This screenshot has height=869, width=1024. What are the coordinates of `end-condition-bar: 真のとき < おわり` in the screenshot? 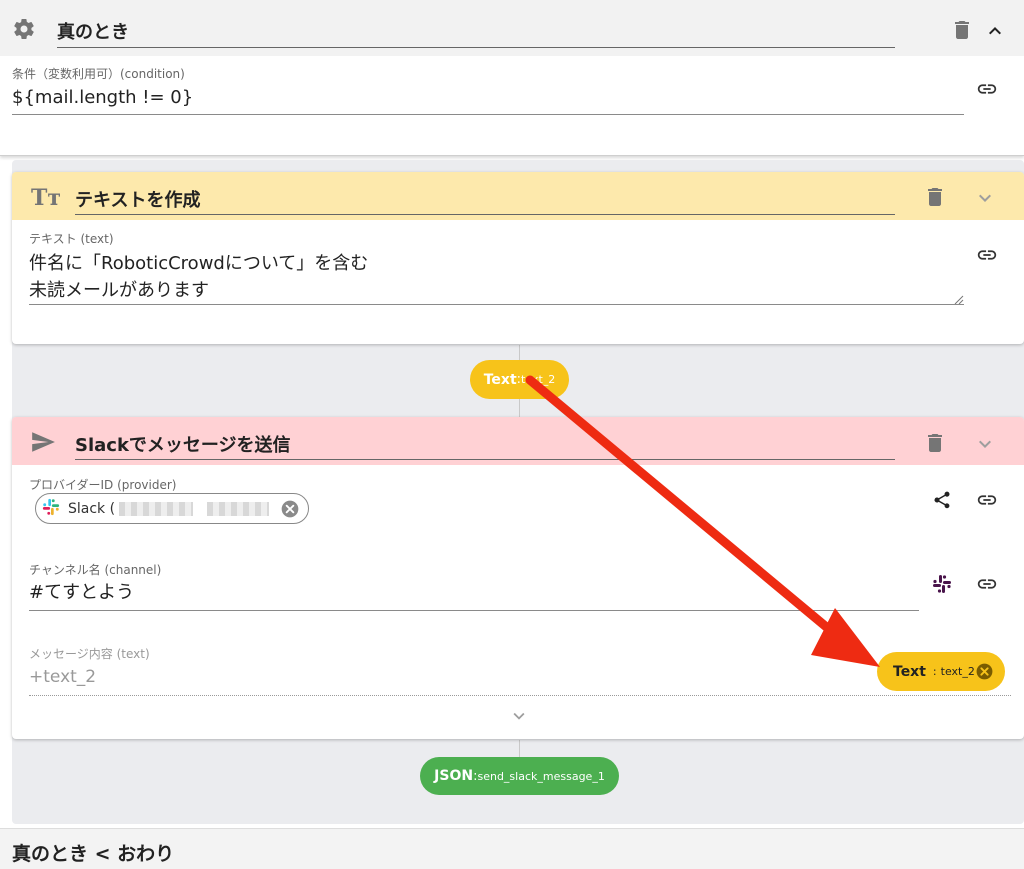 It's located at (512, 848).